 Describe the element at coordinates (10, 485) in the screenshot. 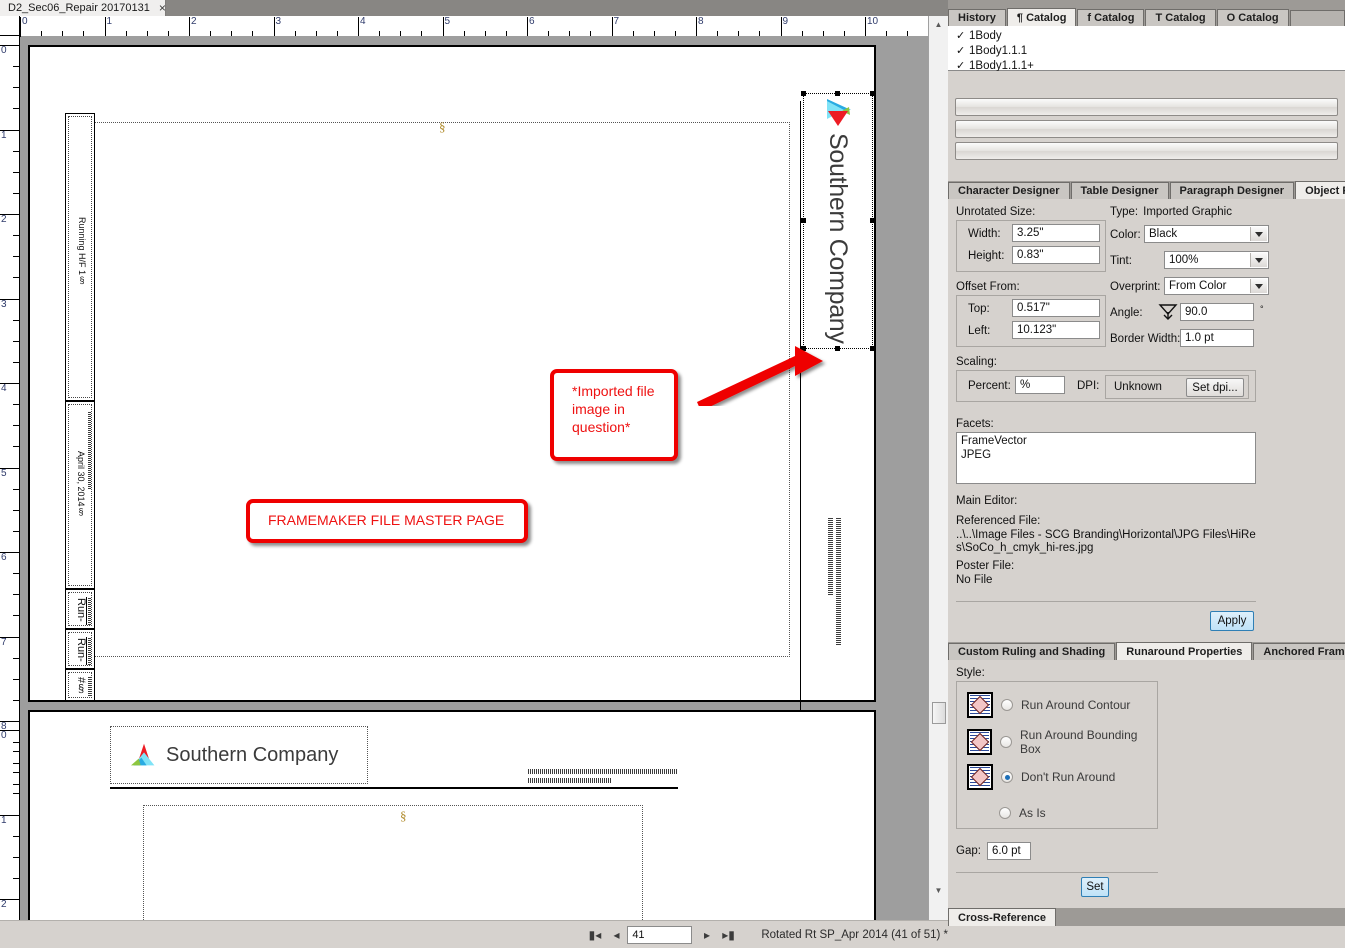

I see `vertical-ruler: 012345678012` at that location.